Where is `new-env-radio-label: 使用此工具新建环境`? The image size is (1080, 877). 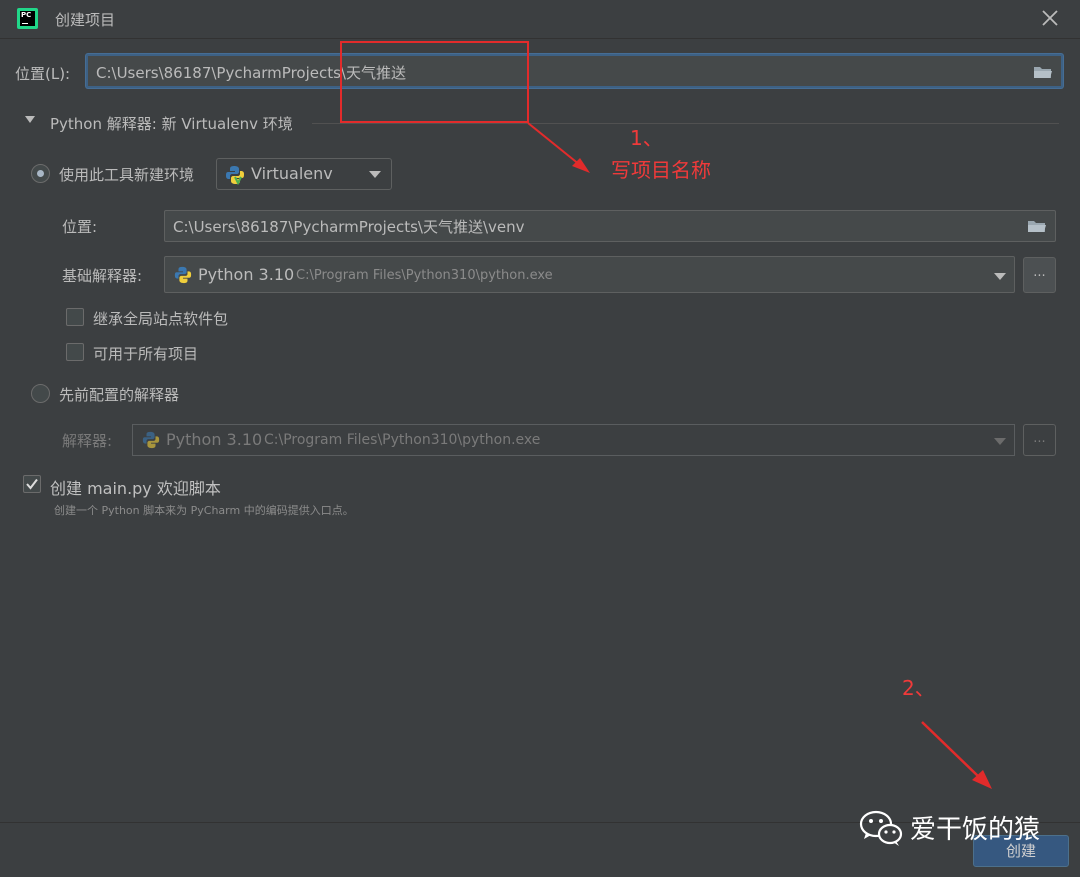 new-env-radio-label: 使用此工具新建环境 is located at coordinates (127, 175).